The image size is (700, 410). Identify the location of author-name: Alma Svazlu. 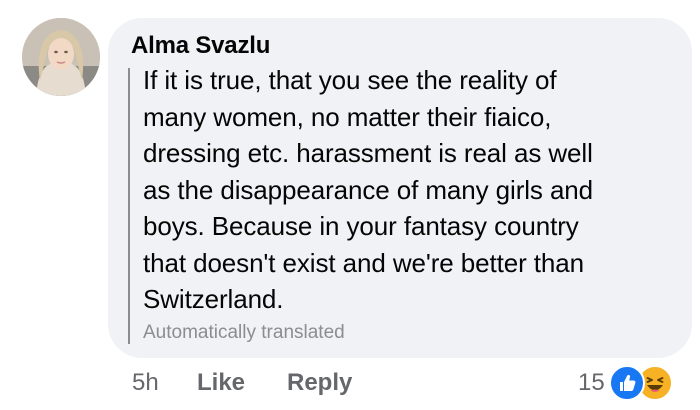
(200, 46).